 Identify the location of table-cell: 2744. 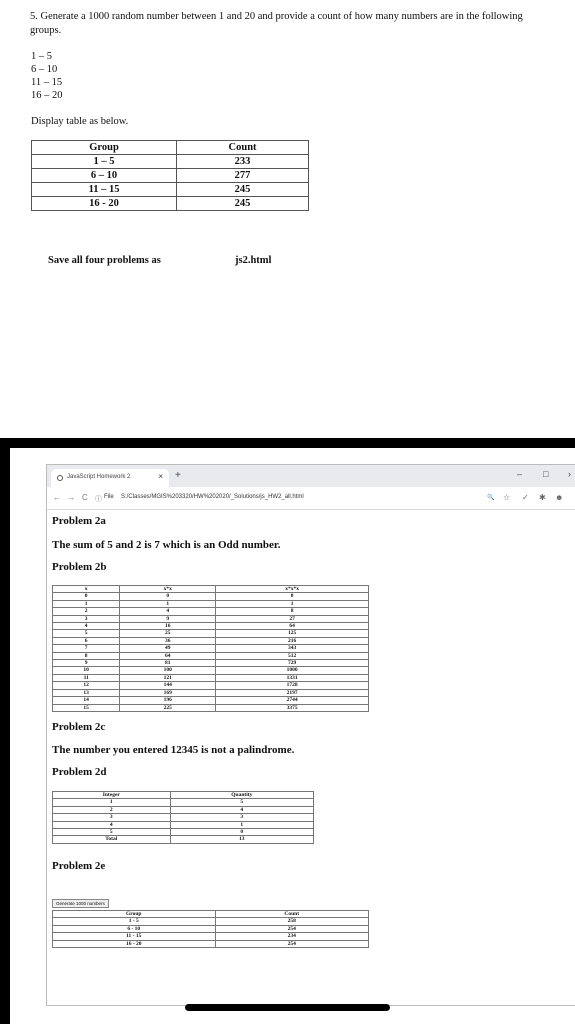
(292, 700).